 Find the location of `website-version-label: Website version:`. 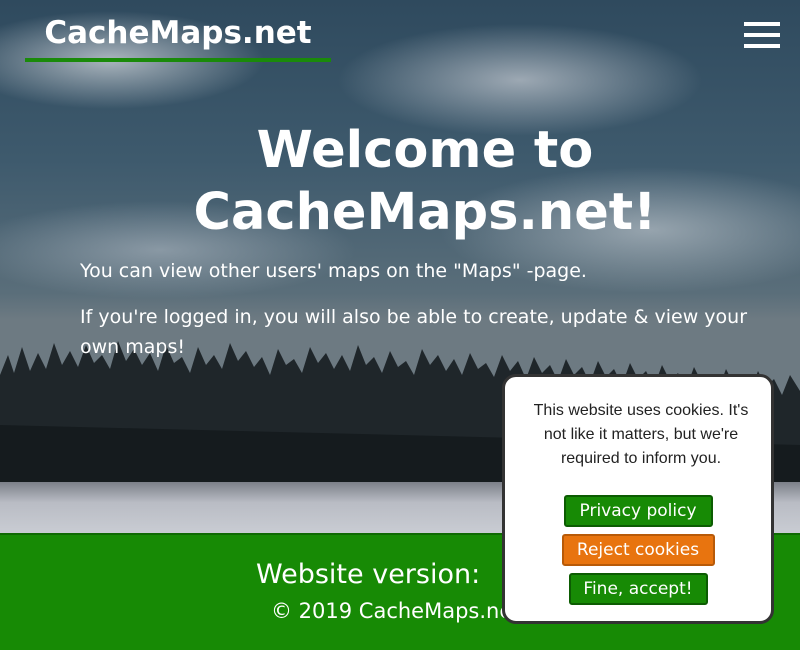

website-version-label: Website version: is located at coordinates (368, 574).